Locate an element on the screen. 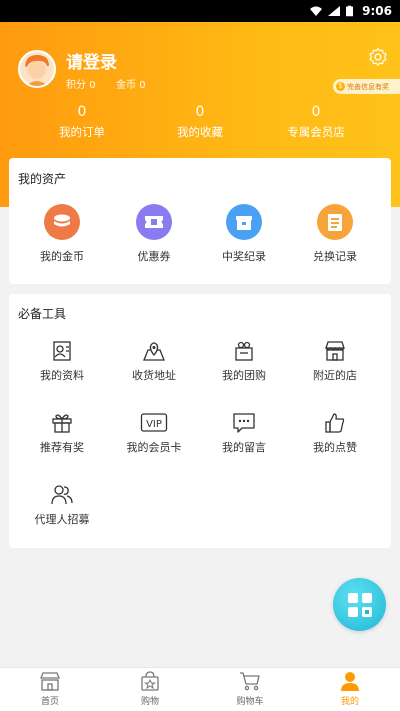 The image size is (400, 711). asset-item-coupons: 优惠券 is located at coordinates (154, 234).